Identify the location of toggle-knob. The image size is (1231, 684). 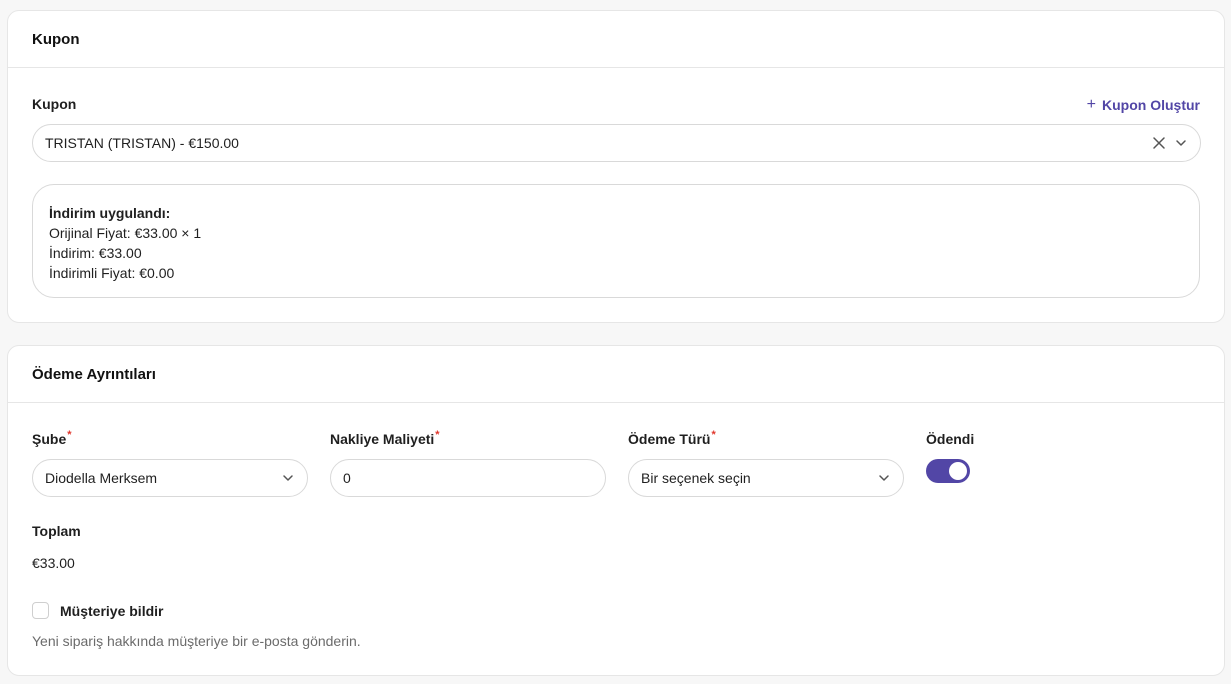
(958, 471).